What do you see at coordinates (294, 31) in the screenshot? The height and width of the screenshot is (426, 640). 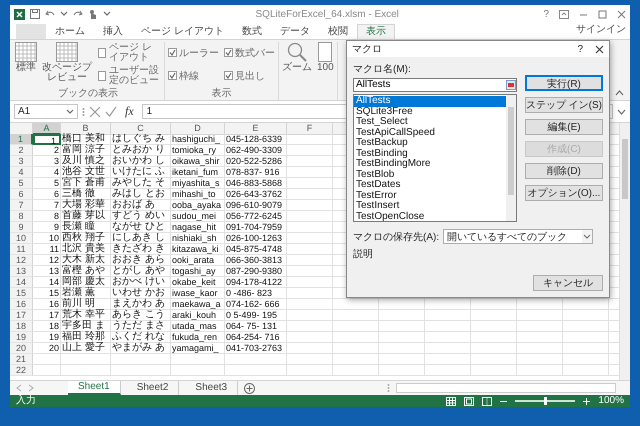 I see `ribbon-tab: データ` at bounding box center [294, 31].